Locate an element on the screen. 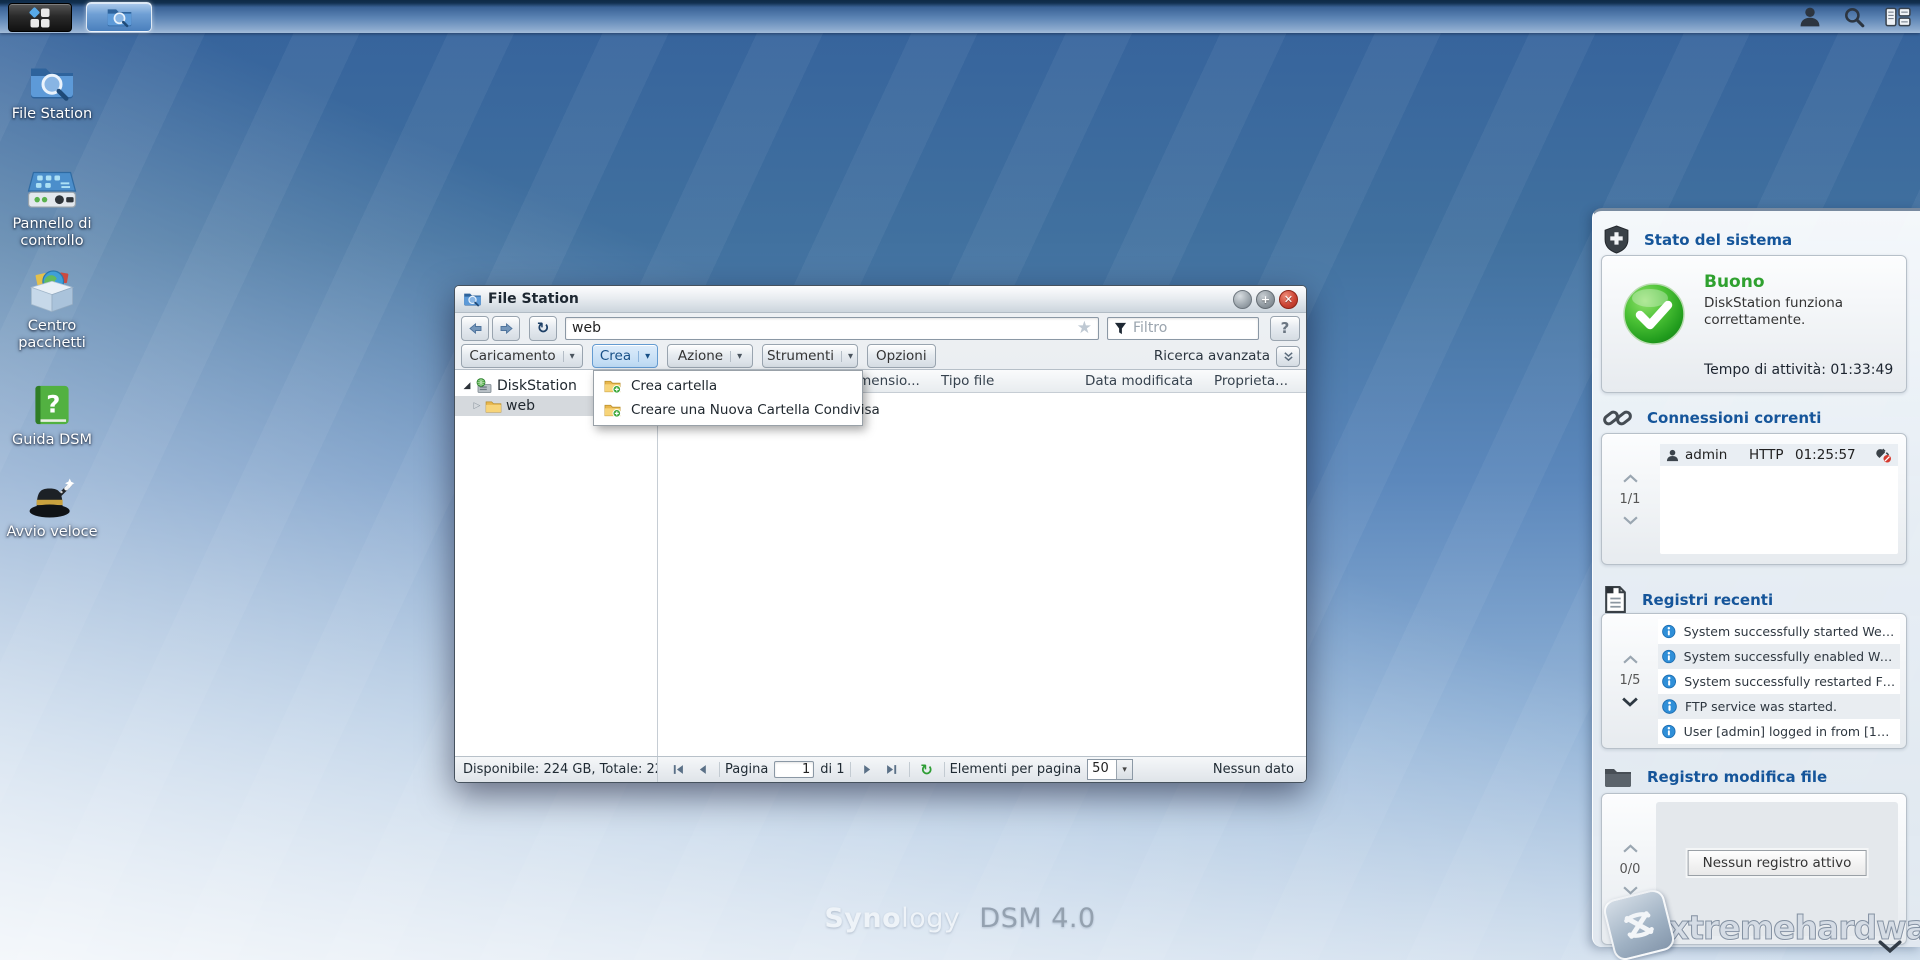  filter-input is located at coordinates (1192, 328).